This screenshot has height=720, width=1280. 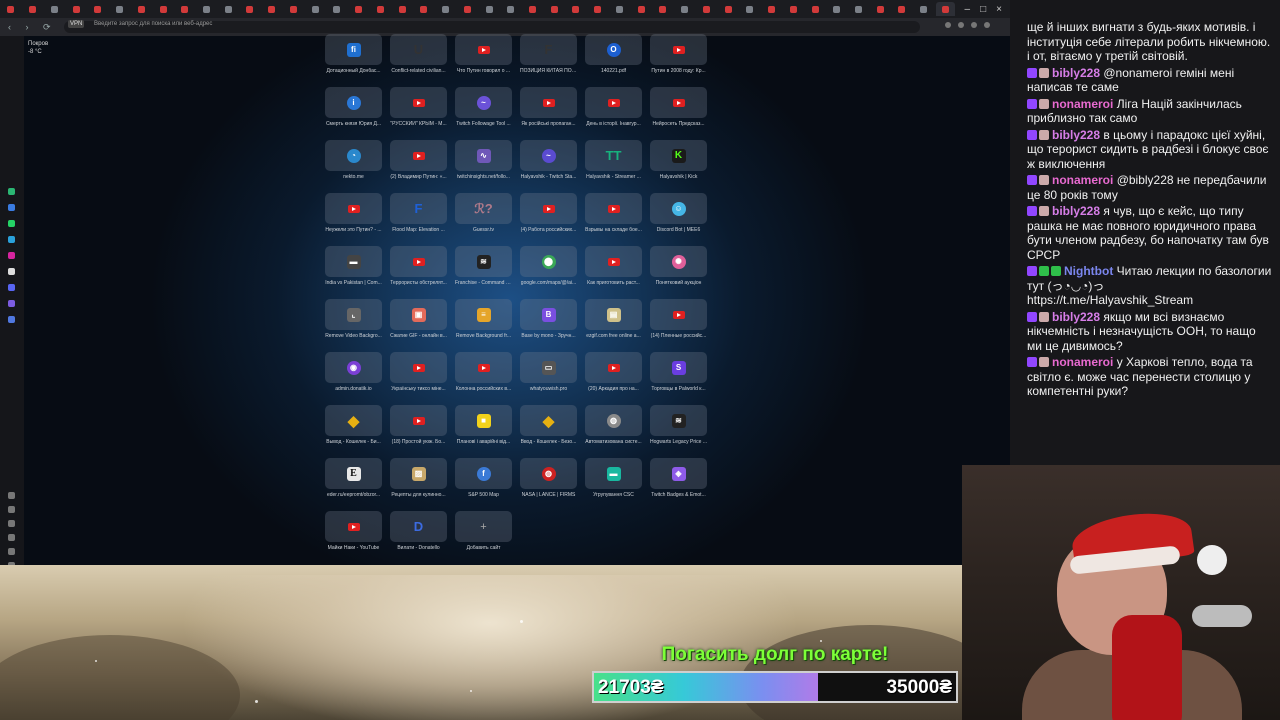 I want to click on speed-dial-tile: ◔ nekto.me, so click(x=353, y=160).